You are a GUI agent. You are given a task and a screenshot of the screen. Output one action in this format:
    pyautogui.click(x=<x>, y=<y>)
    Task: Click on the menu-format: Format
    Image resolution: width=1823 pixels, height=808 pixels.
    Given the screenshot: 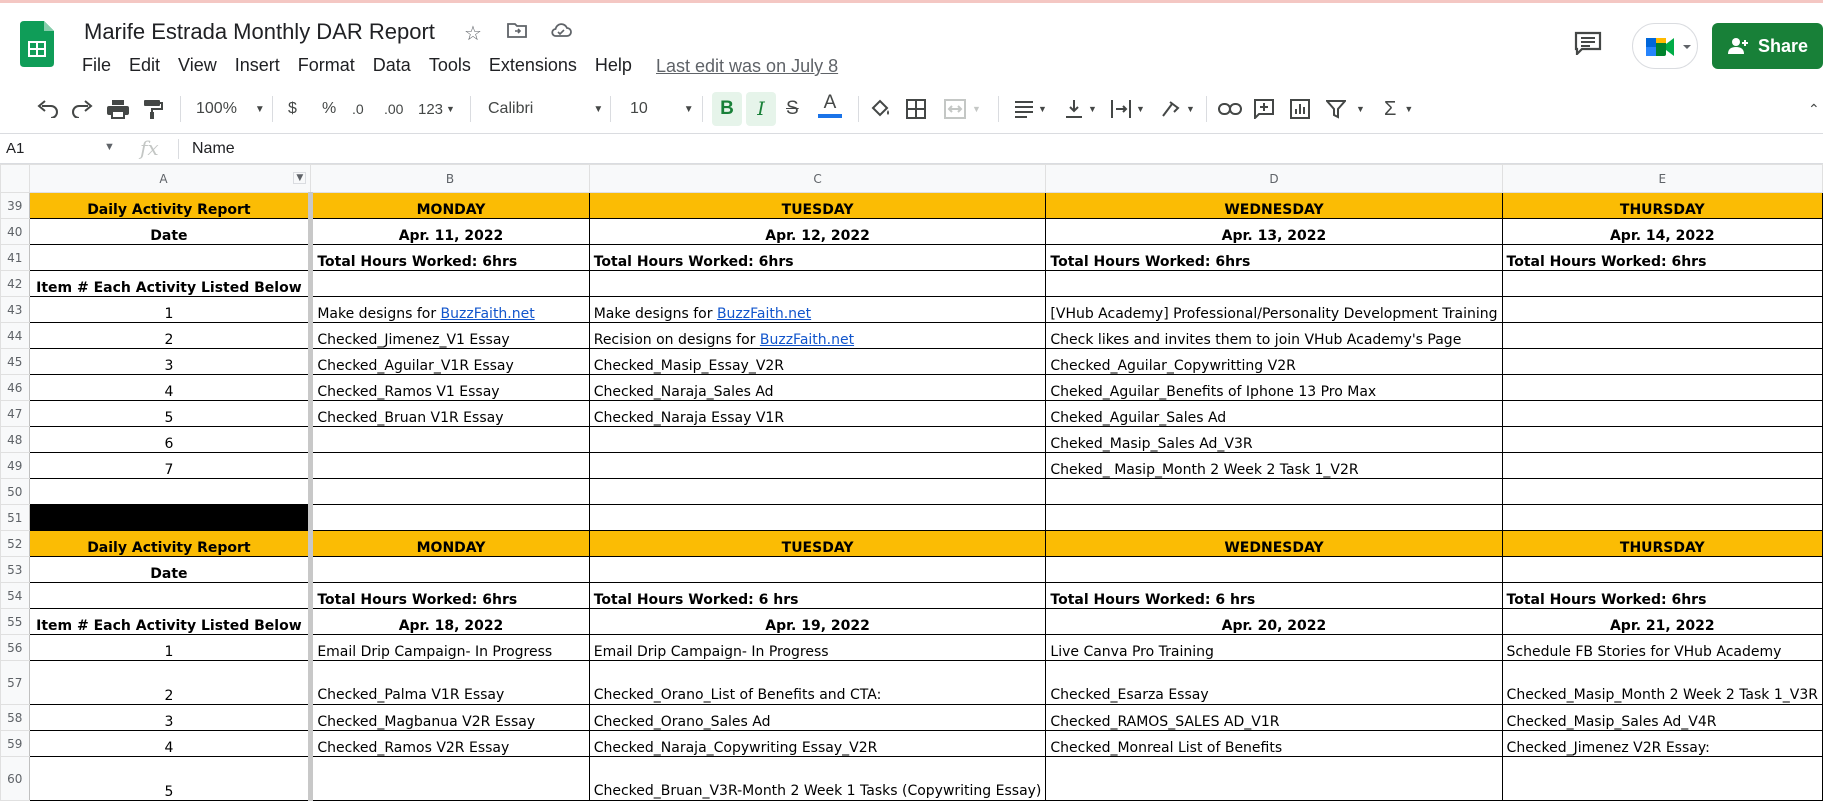 What is the action you would take?
    pyautogui.click(x=326, y=65)
    